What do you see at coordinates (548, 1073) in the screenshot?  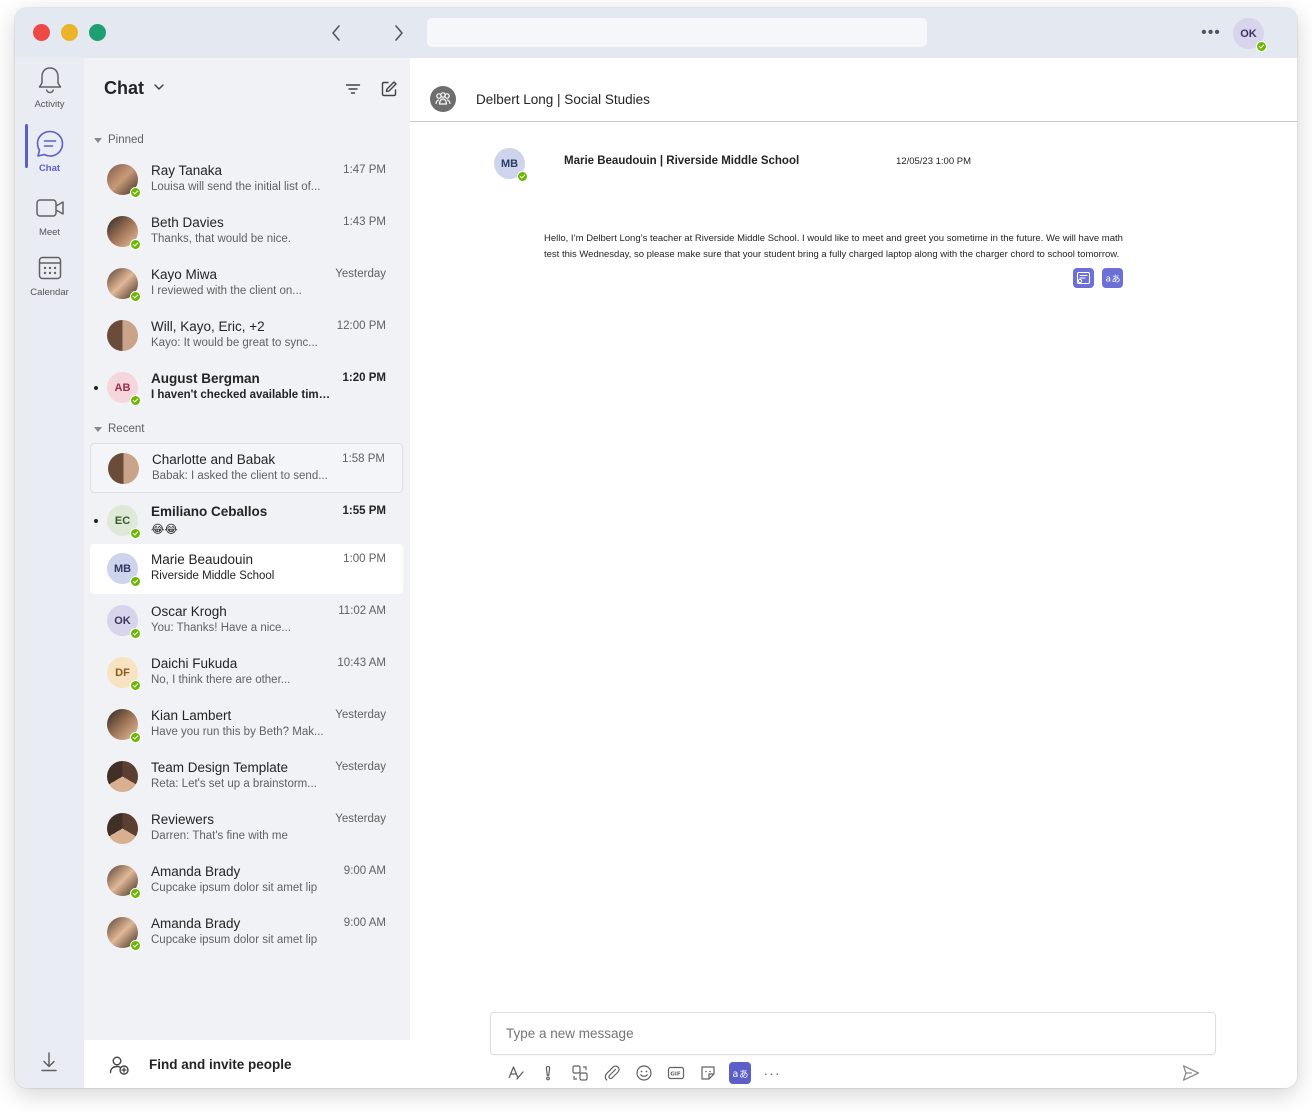 I see `priority-icon` at bounding box center [548, 1073].